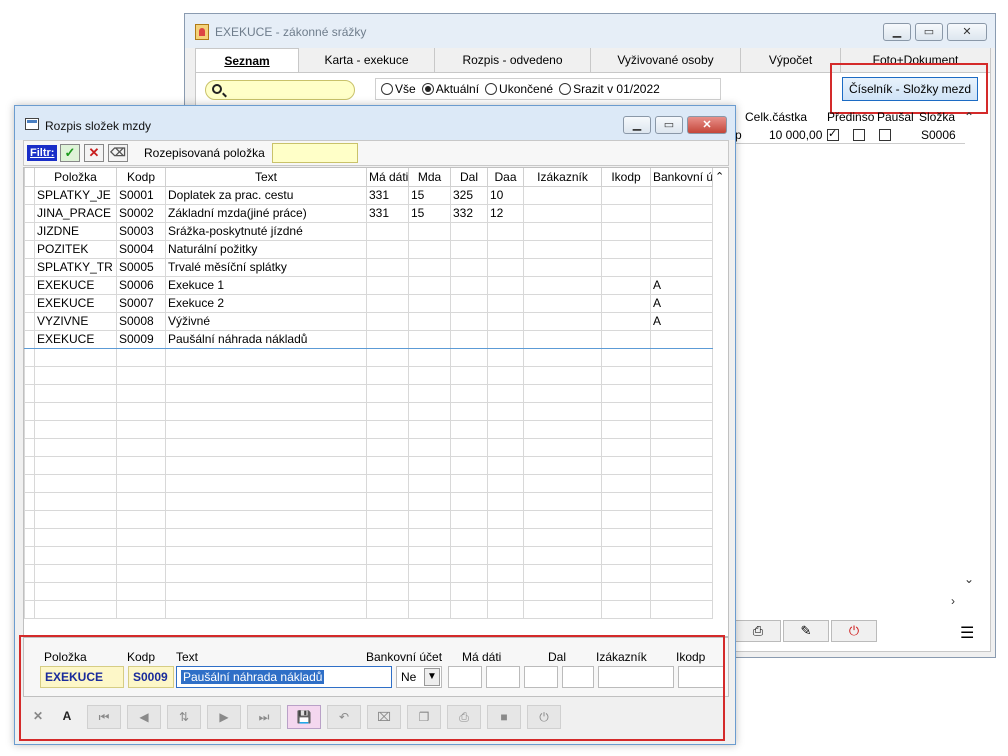  I want to click on radio-ukoncene: Ukončené, so click(519, 89).